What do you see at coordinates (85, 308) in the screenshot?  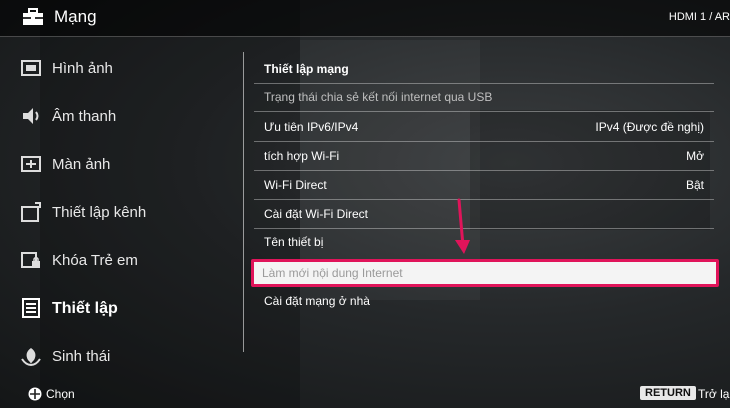 I see `sidebar-item-label: Thiết lập` at bounding box center [85, 308].